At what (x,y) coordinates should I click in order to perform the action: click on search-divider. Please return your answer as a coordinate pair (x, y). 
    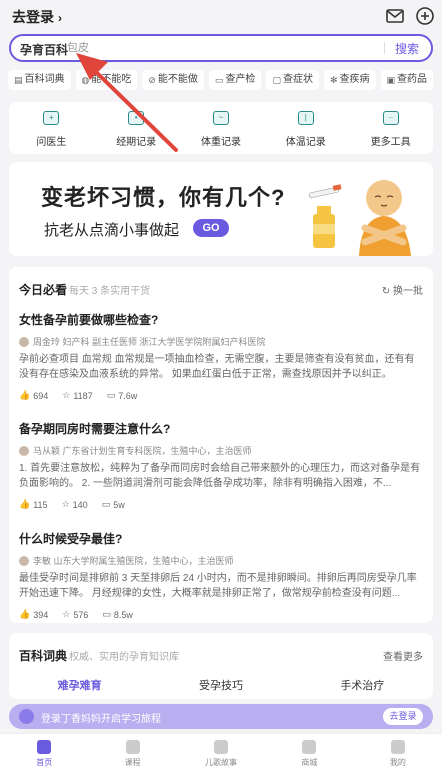
    Looking at the image, I should click on (384, 48).